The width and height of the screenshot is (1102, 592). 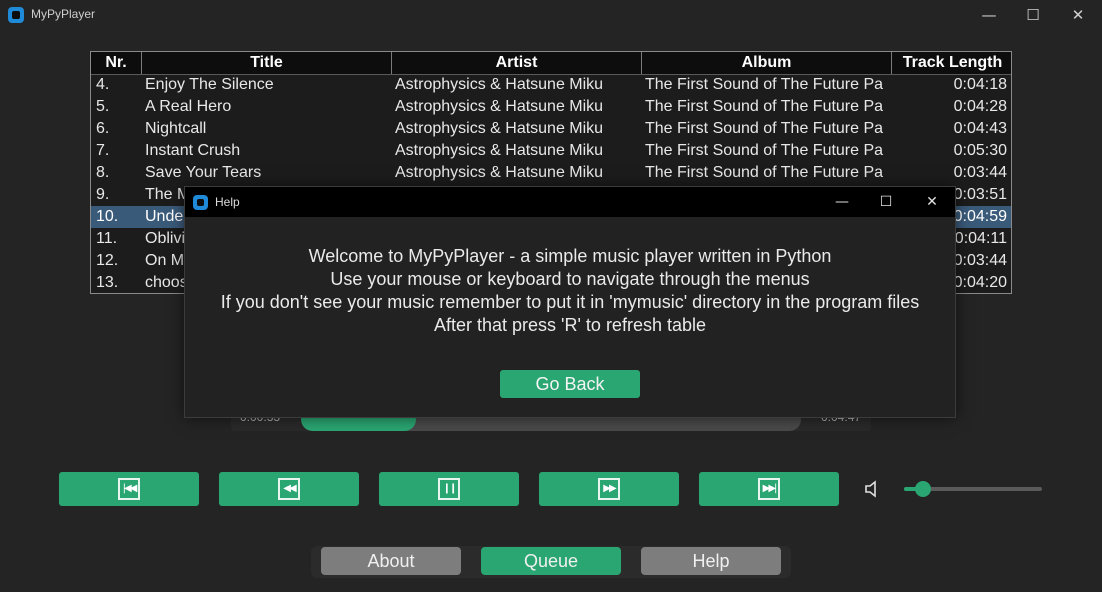 I want to click on column-header-album: Album, so click(x=767, y=63).